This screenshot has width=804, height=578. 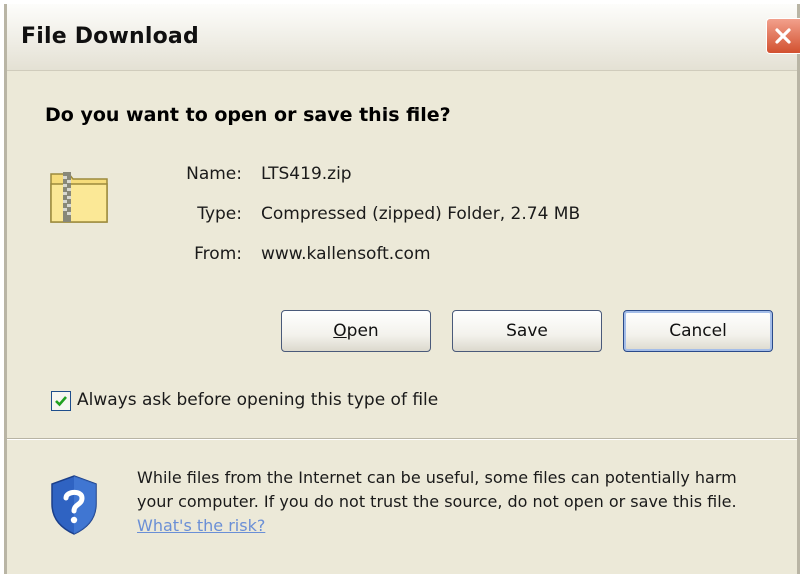 What do you see at coordinates (219, 214) in the screenshot?
I see `type-label: Type:` at bounding box center [219, 214].